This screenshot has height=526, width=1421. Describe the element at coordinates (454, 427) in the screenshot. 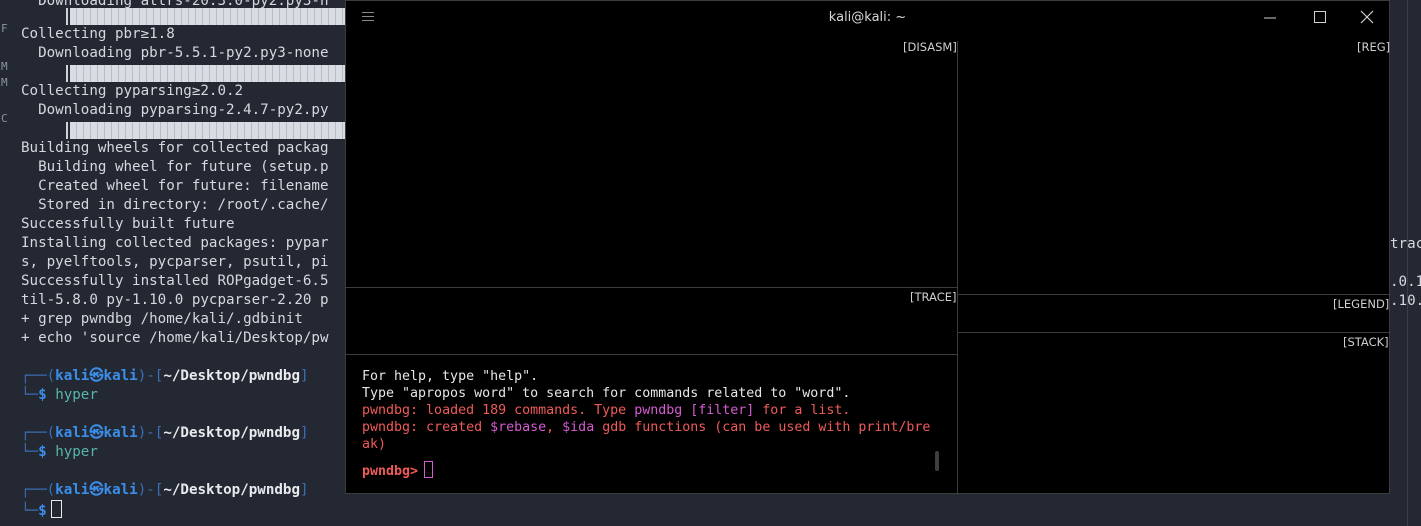

I see `gdb-text: created` at that location.